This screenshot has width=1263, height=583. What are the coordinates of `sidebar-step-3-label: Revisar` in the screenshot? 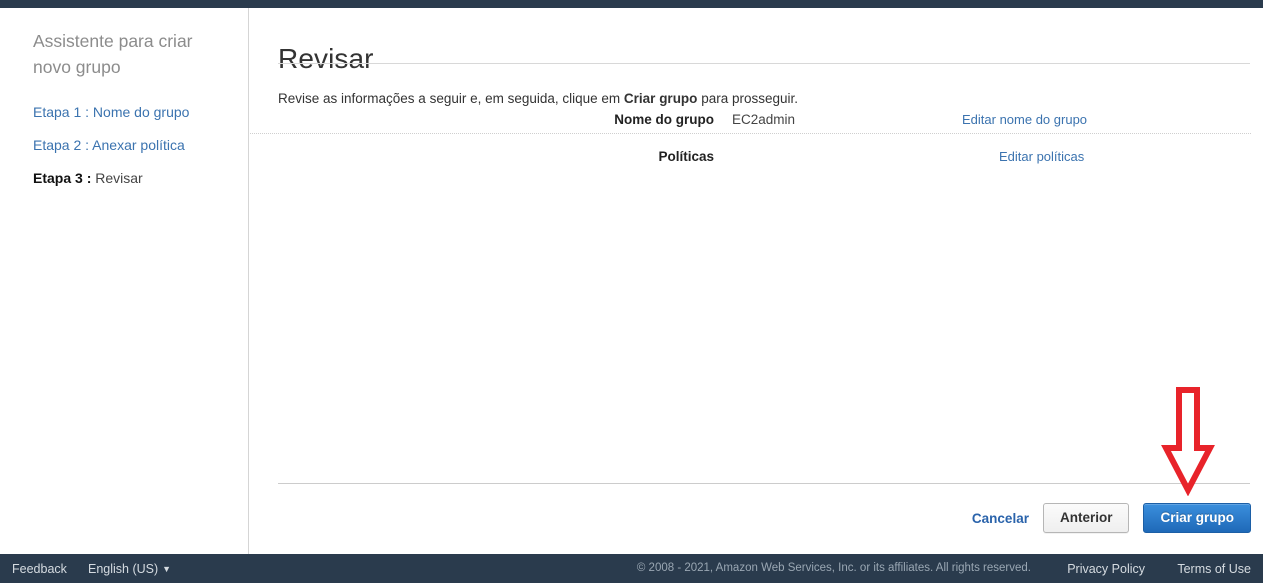 It's located at (119, 178).